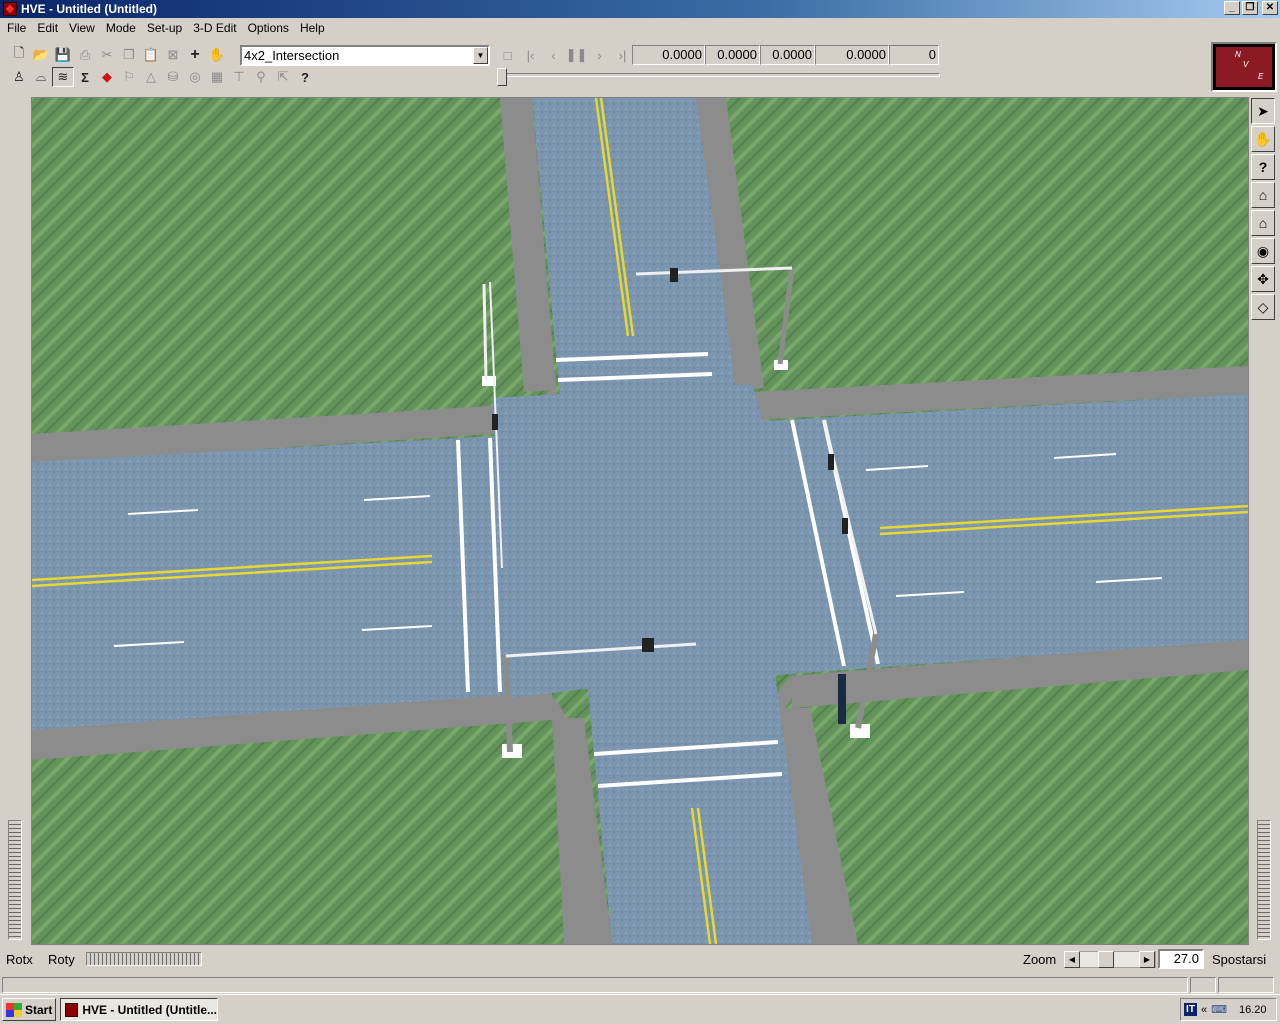  Describe the element at coordinates (165, 28) in the screenshot. I see `menu-setup: Set-up` at that location.